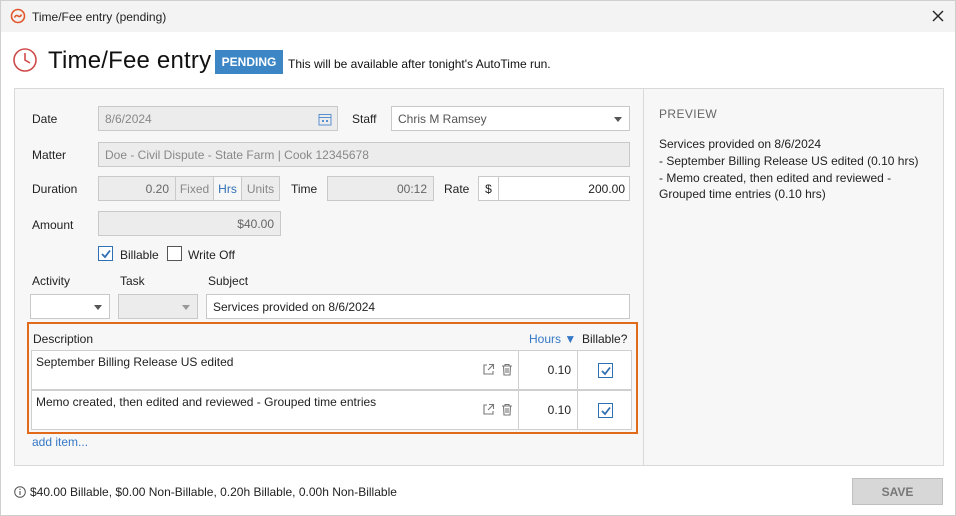 This screenshot has width=956, height=516. I want to click on write-off-checkbox, so click(174, 253).